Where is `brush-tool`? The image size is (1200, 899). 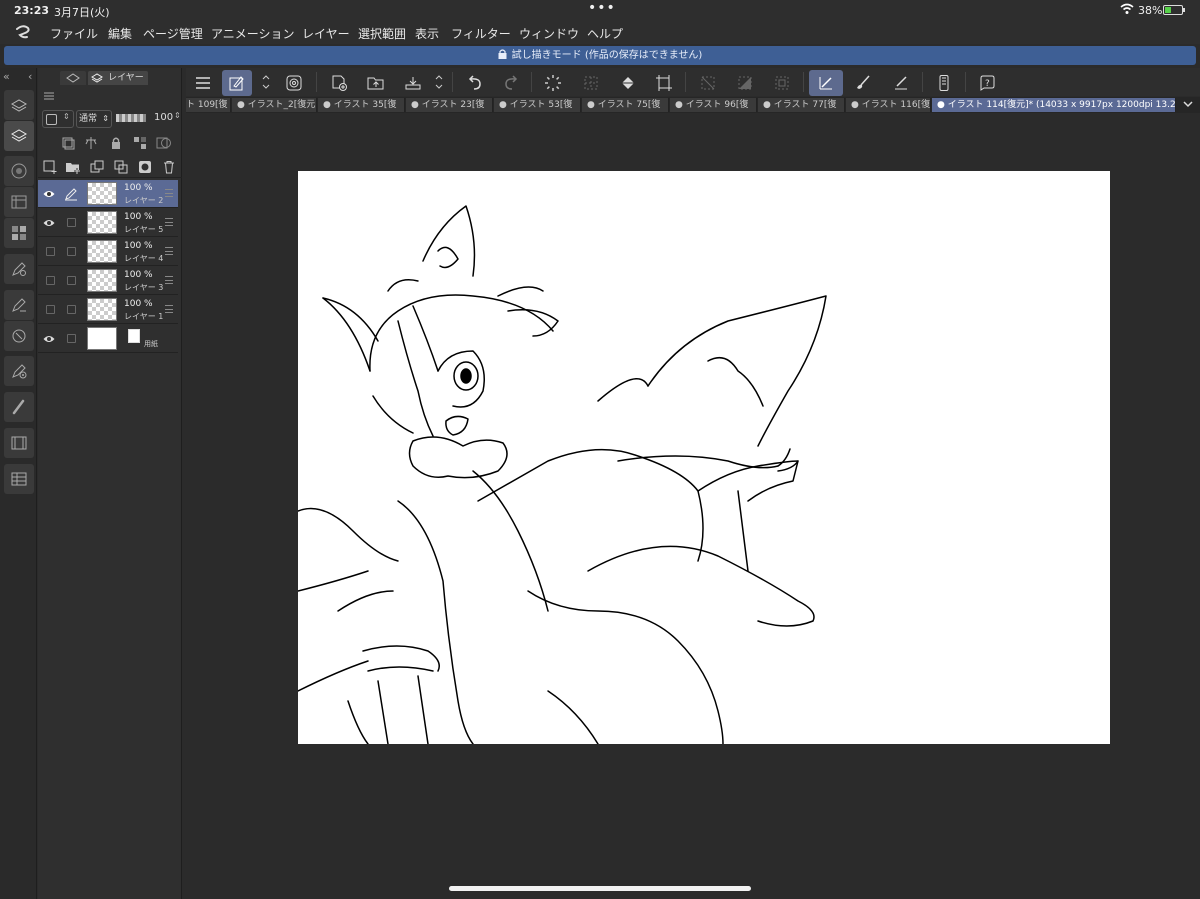 brush-tool is located at coordinates (19, 407).